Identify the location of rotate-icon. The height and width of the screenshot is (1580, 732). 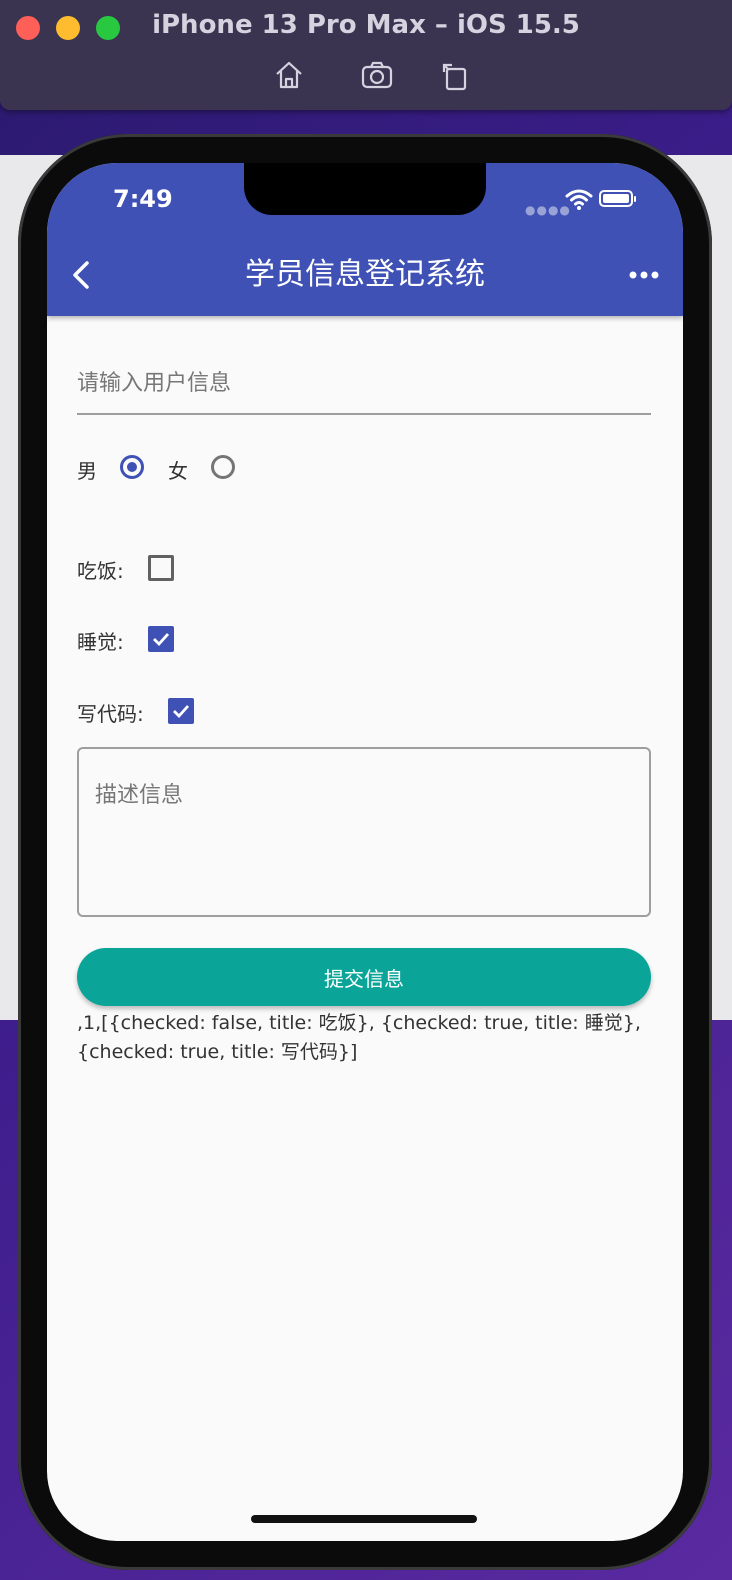
(455, 75).